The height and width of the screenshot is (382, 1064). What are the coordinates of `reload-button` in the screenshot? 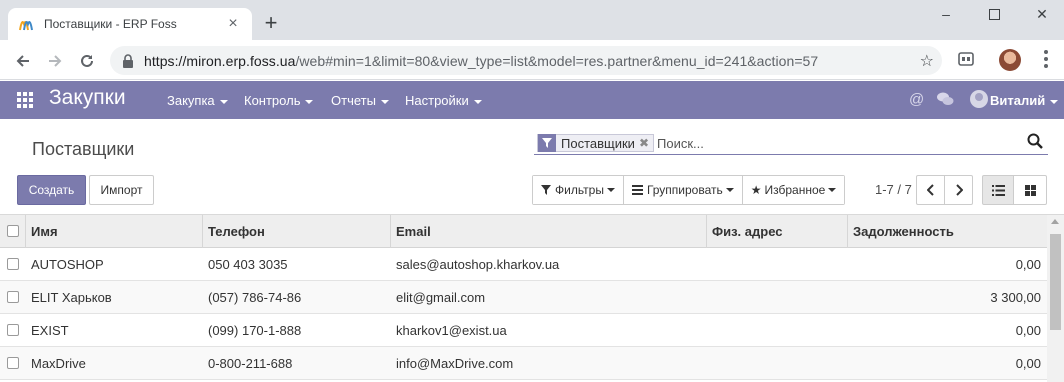 It's located at (87, 61).